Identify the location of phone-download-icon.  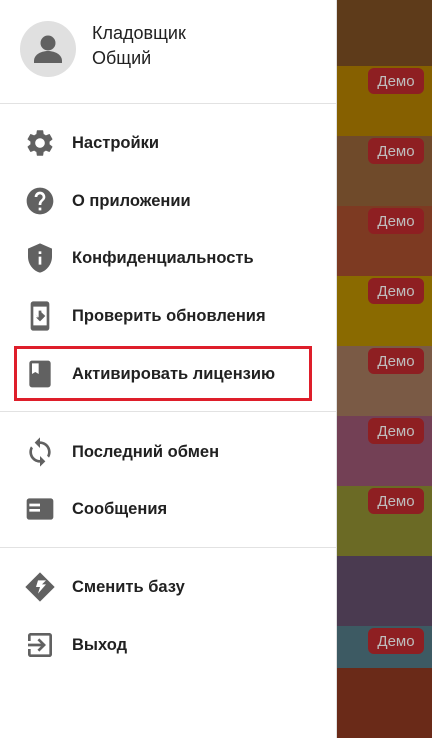
(40, 316).